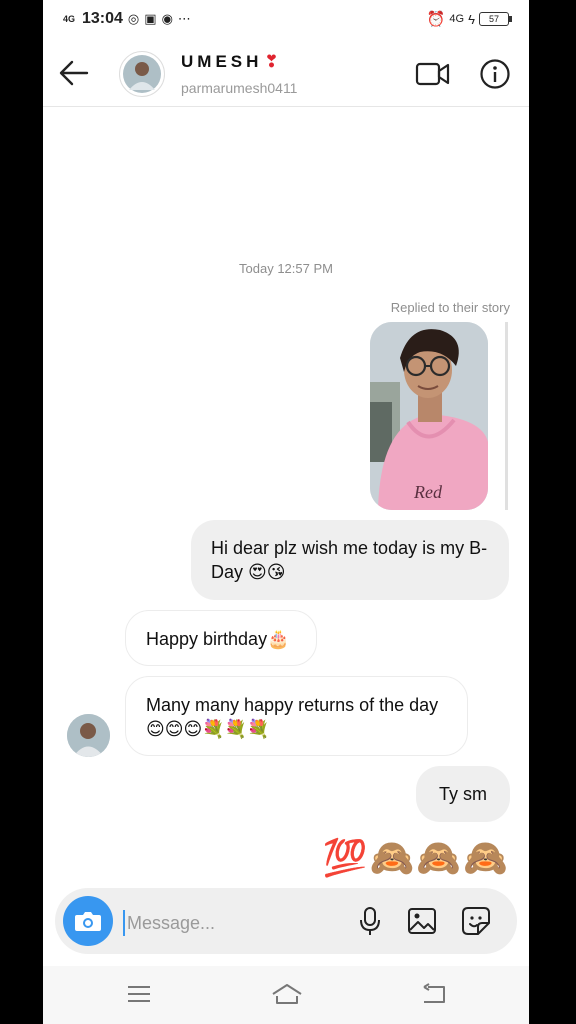  Describe the element at coordinates (416, 858) in the screenshot. I see `emoji-message: 💯🙈🙈🙈` at that location.